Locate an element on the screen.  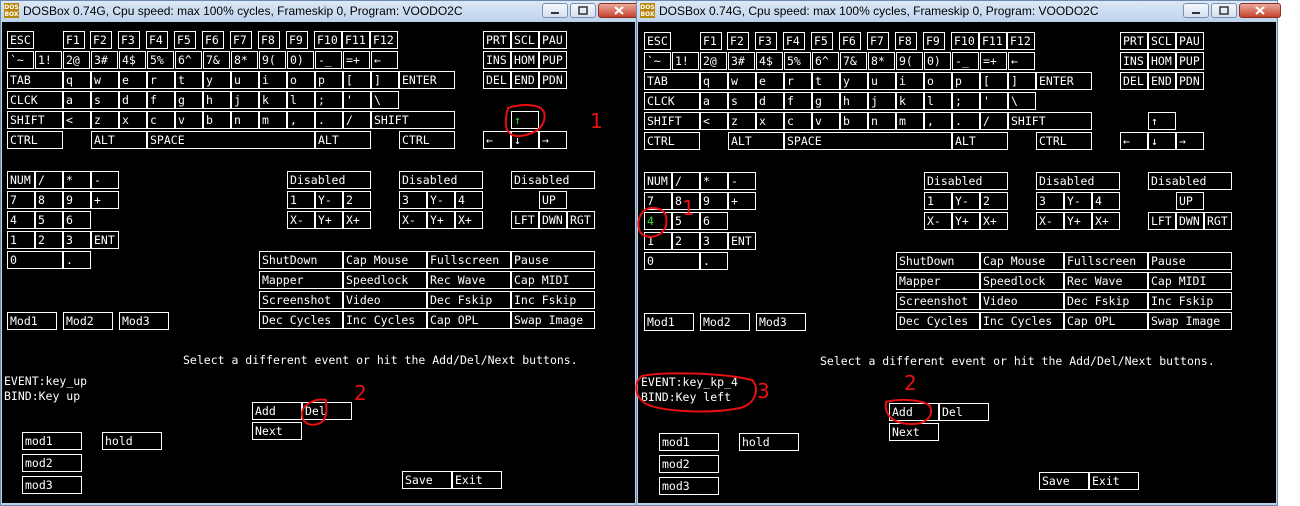
key-equals: =+ is located at coordinates (356, 60).